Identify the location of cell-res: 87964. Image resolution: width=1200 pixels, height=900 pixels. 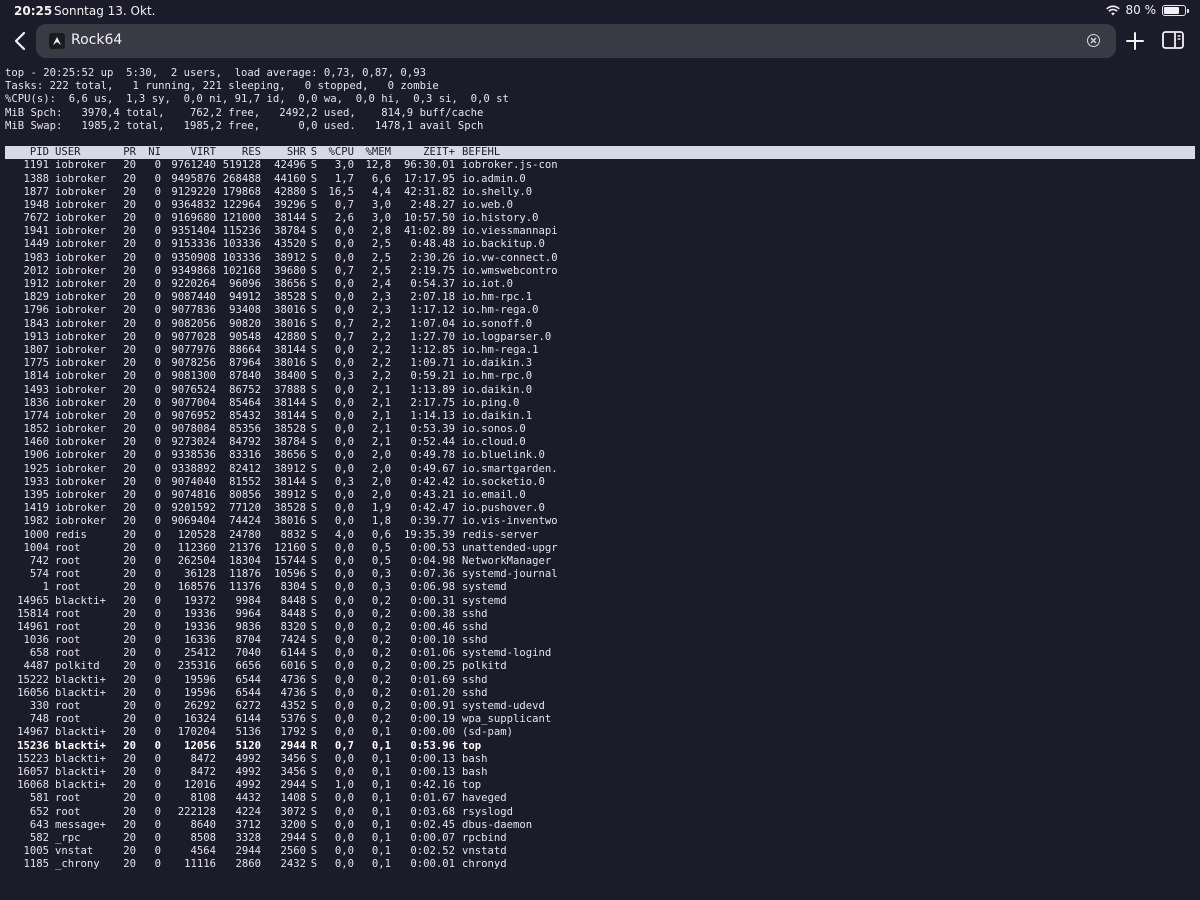
(245, 363).